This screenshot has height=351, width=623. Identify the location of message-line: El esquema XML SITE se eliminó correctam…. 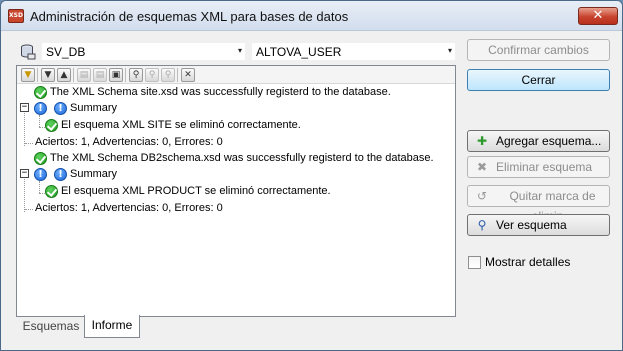
(181, 125).